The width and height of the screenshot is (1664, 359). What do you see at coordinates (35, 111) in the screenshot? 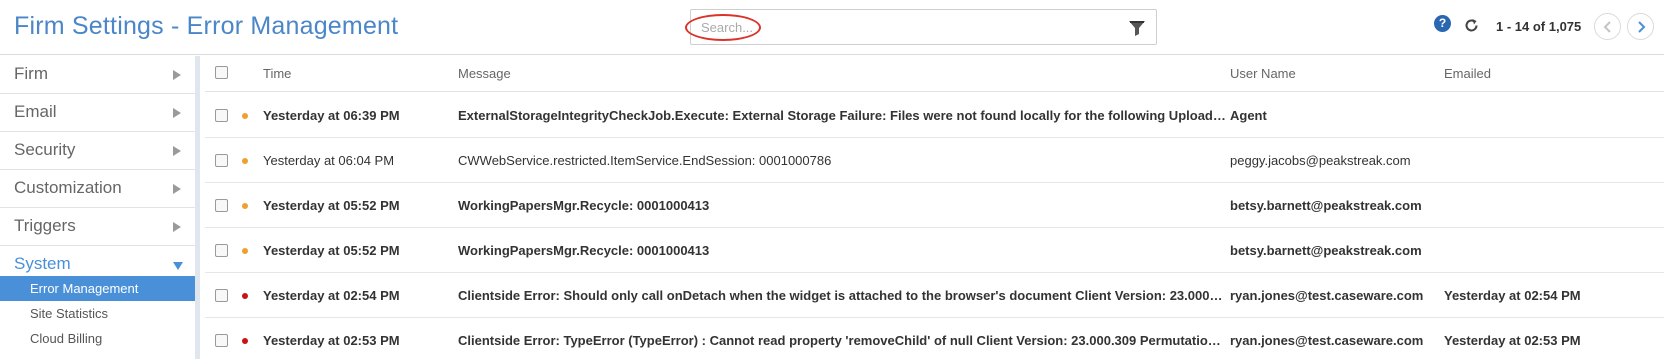
I see `sidebar-item-label: Email` at bounding box center [35, 111].